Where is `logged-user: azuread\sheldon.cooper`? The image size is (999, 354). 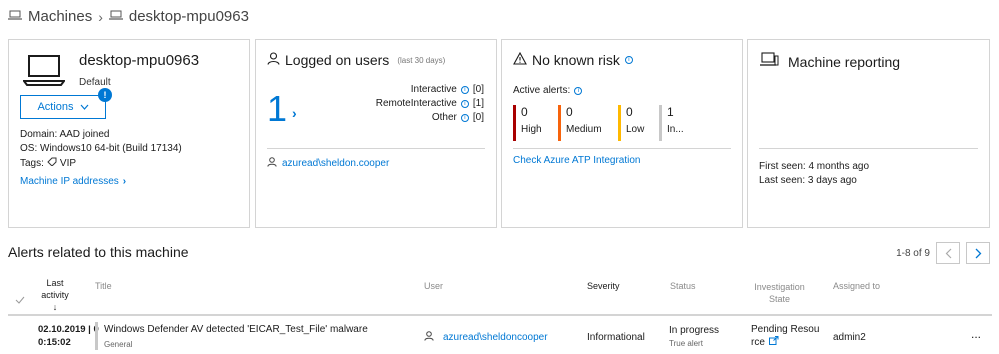
logged-user: azuread\sheldon.cooper is located at coordinates (328, 163).